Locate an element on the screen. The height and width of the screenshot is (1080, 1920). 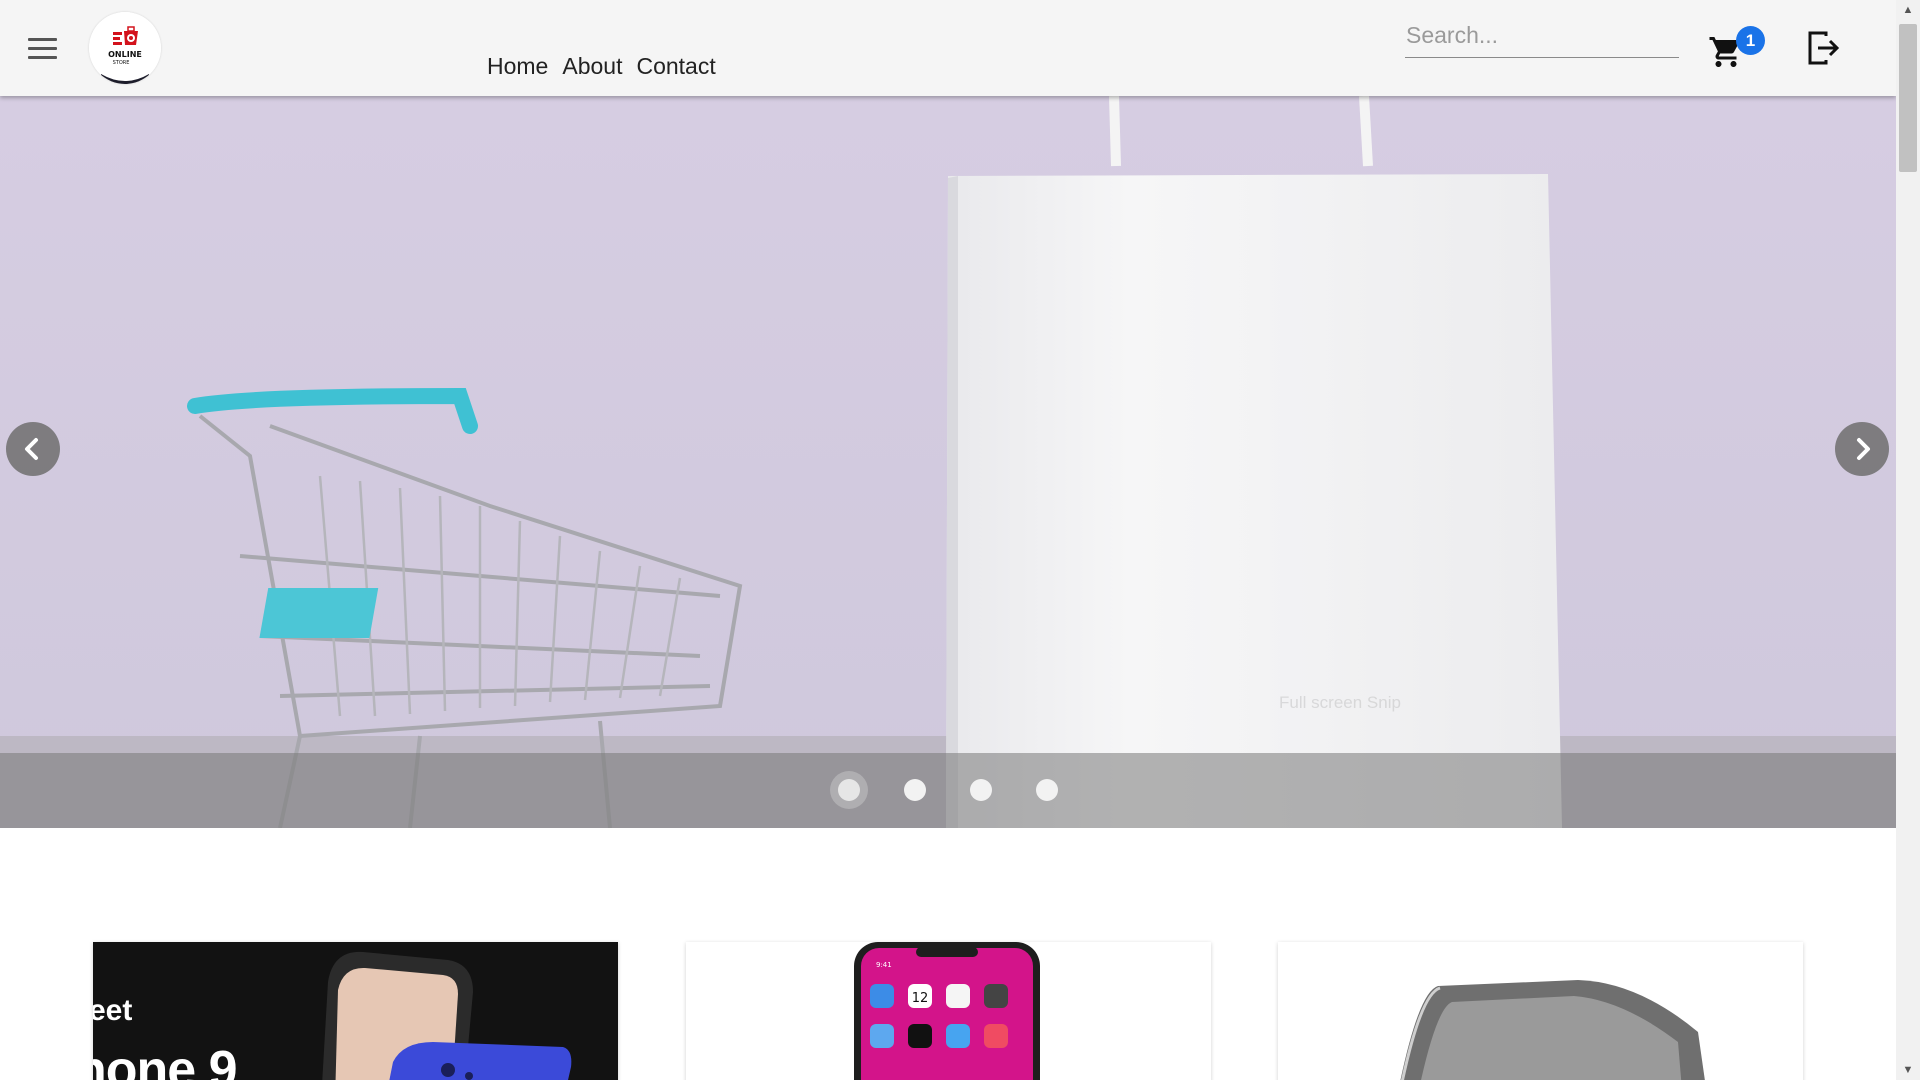
carousel-prev-button is located at coordinates (33, 449).